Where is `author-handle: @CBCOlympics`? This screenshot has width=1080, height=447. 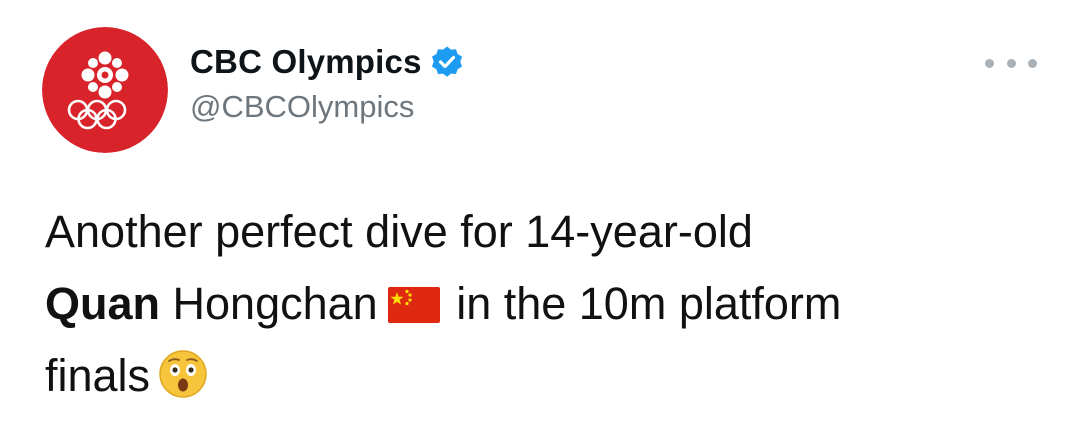
author-handle: @CBCOlympics is located at coordinates (327, 107).